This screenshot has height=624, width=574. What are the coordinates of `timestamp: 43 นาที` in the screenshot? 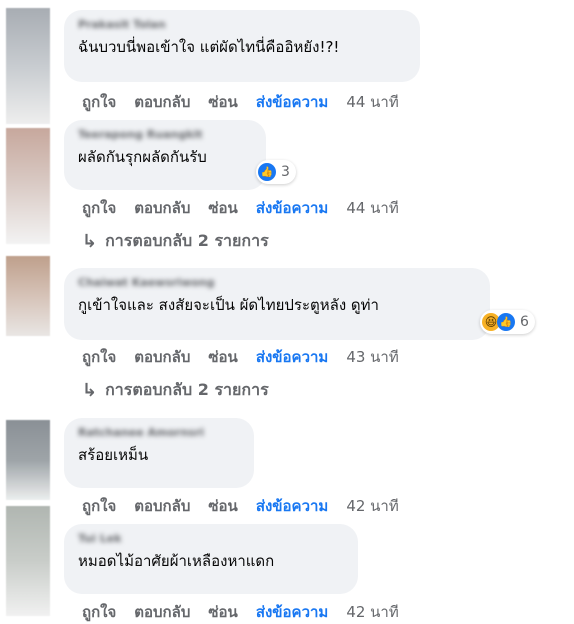 It's located at (372, 357).